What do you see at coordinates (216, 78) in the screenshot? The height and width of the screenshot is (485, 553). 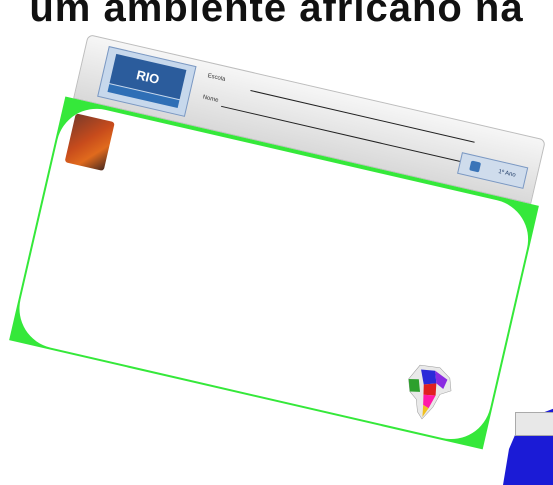 I see `school-label: Escola` at bounding box center [216, 78].